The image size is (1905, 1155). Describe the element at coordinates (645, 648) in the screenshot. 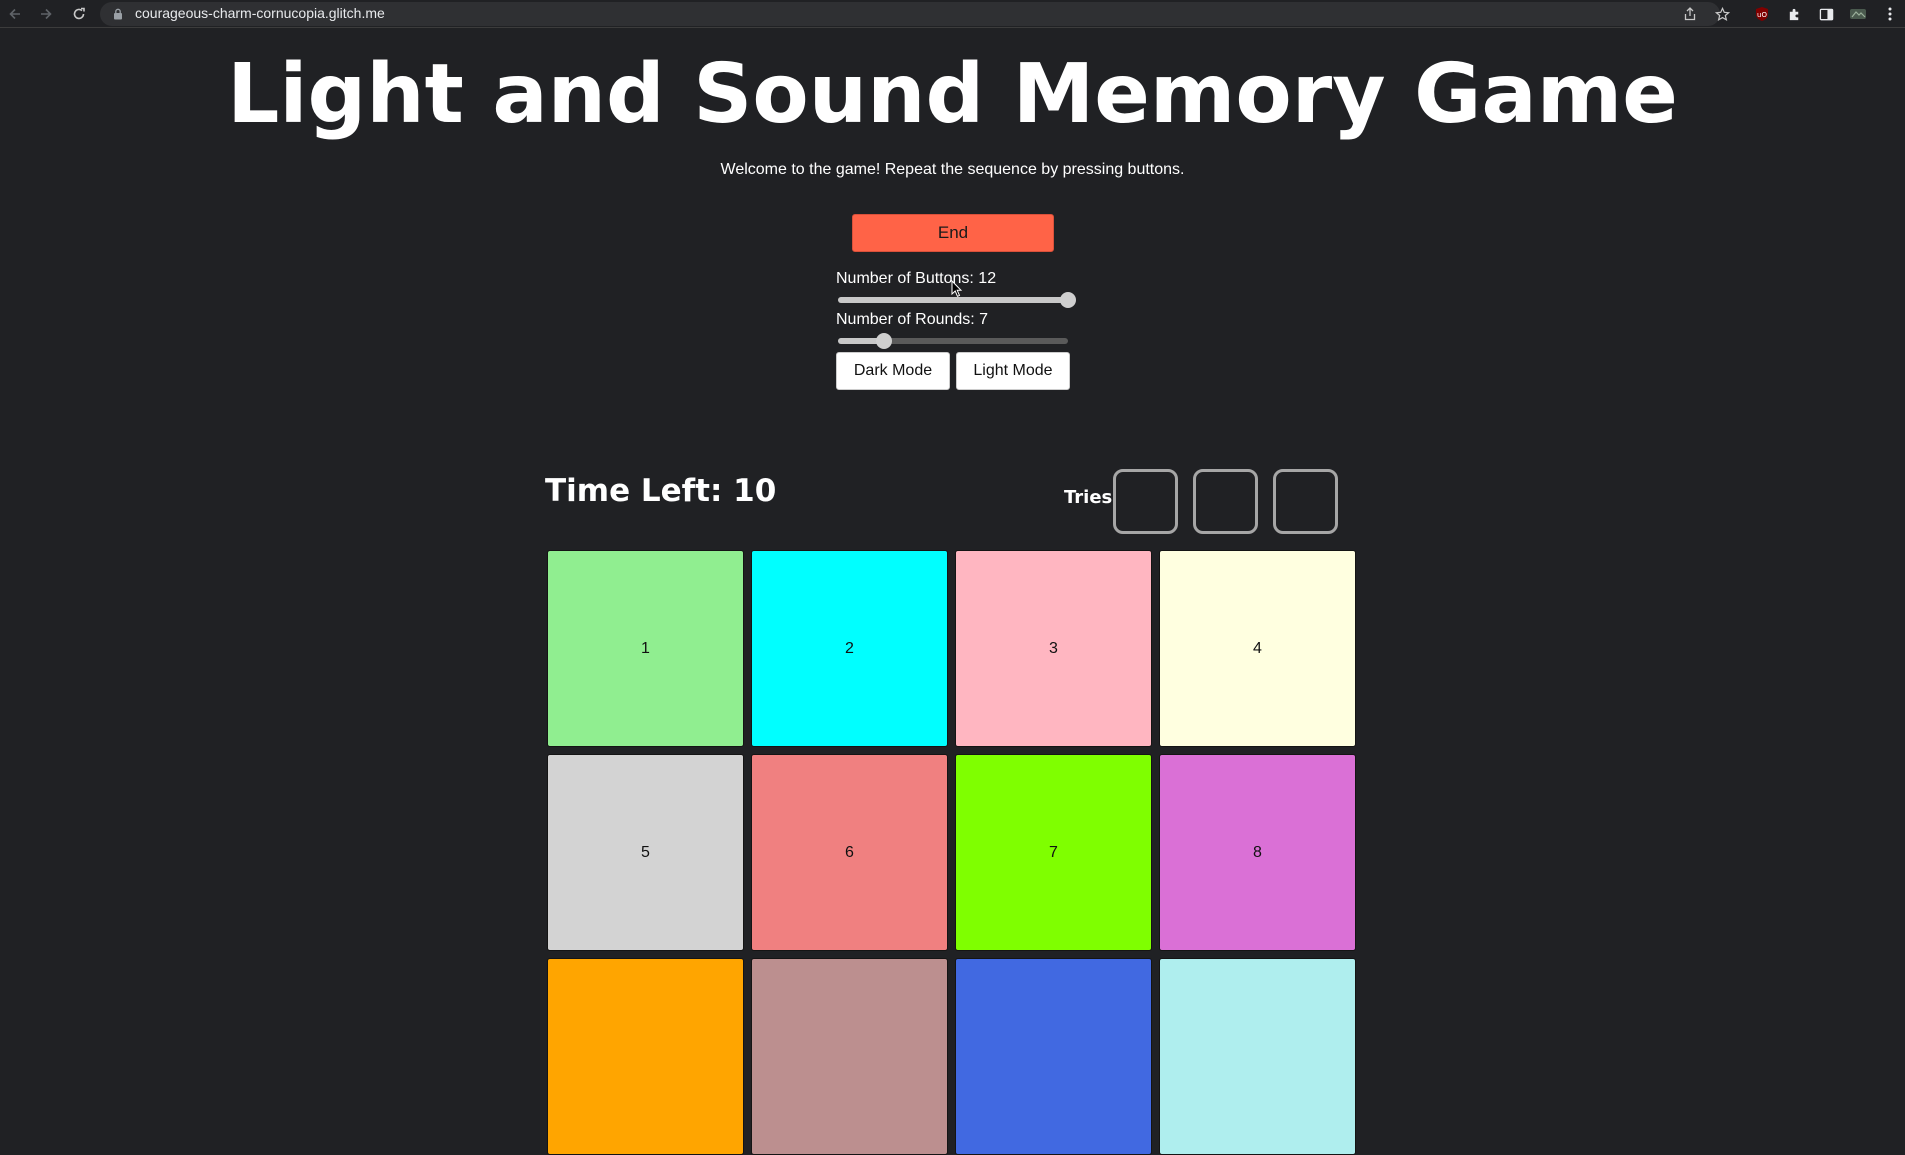

I see `game-button-1: 1` at that location.